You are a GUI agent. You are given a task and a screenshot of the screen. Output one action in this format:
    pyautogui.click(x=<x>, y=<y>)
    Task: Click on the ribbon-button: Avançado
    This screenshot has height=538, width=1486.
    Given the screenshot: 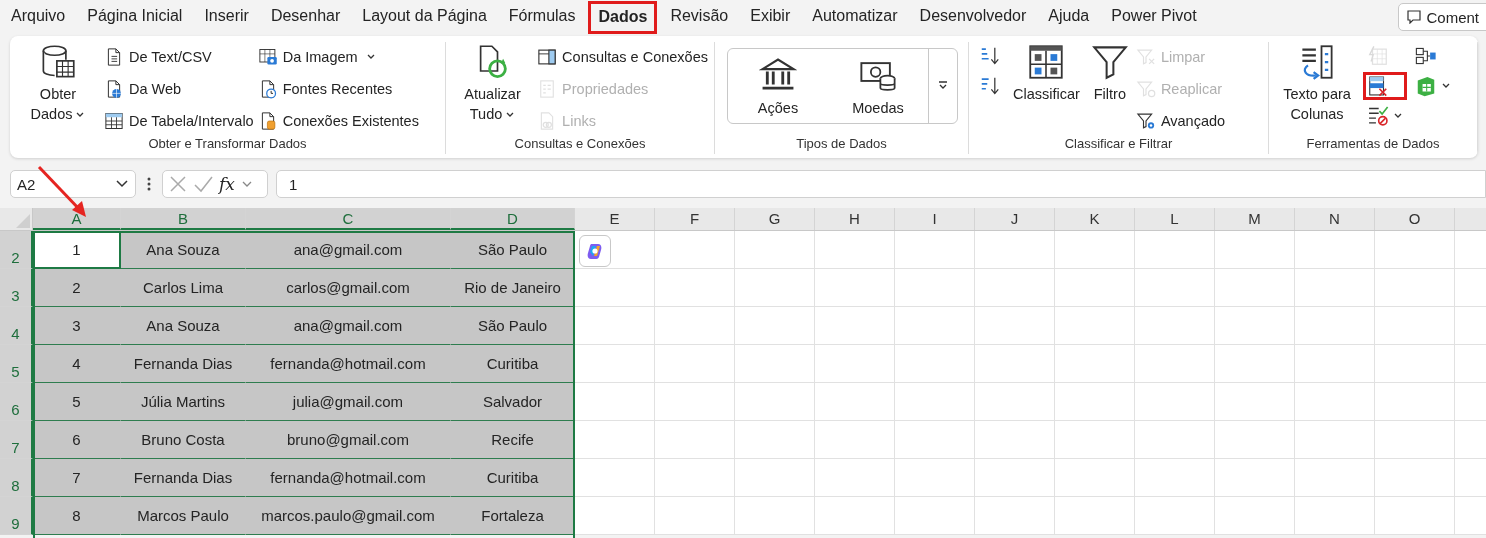 What is the action you would take?
    pyautogui.click(x=1180, y=121)
    